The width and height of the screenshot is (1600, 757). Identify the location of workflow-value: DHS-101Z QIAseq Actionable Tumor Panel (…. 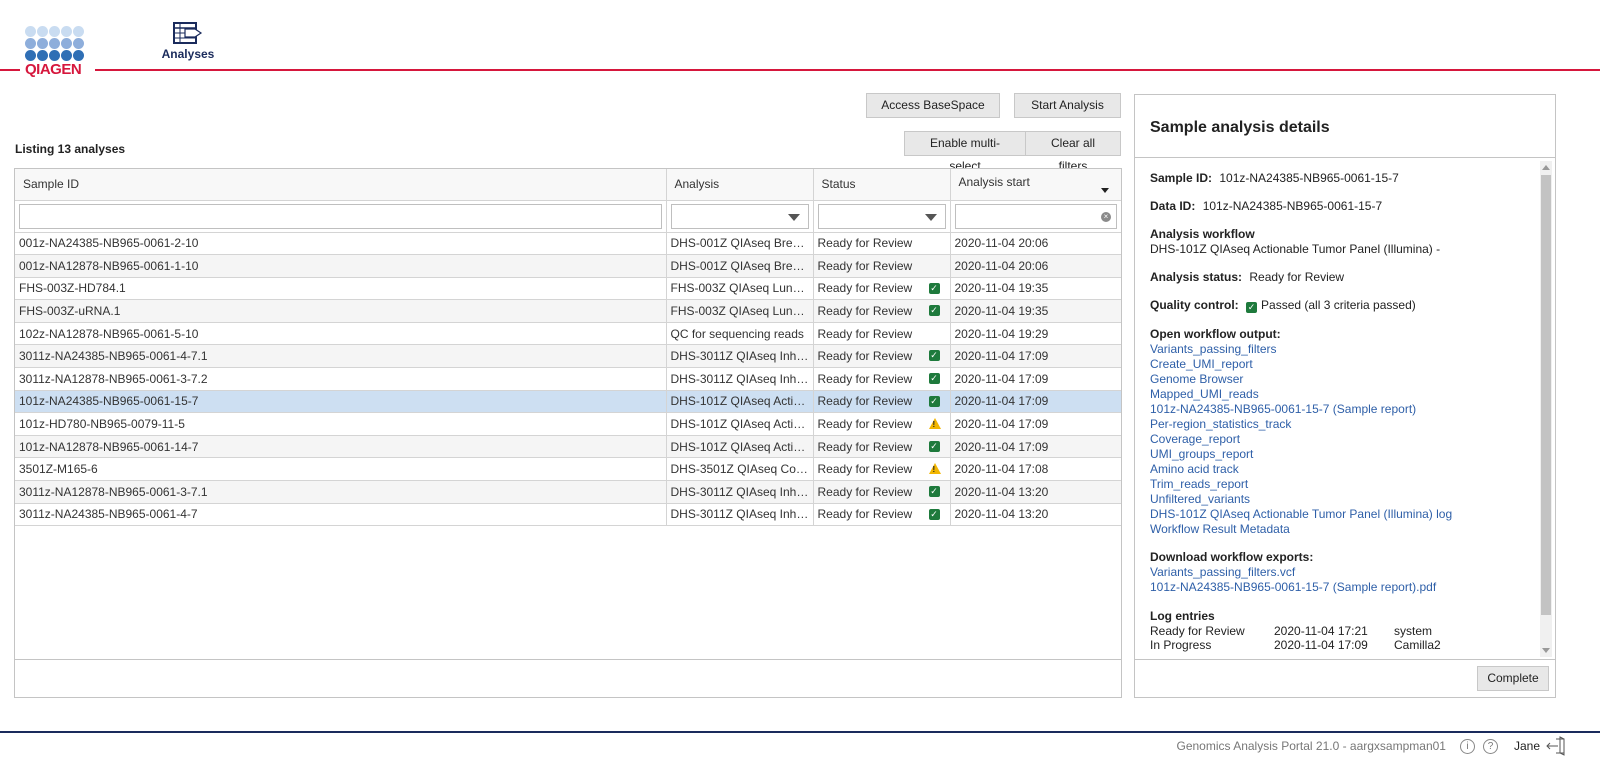
(1295, 249).